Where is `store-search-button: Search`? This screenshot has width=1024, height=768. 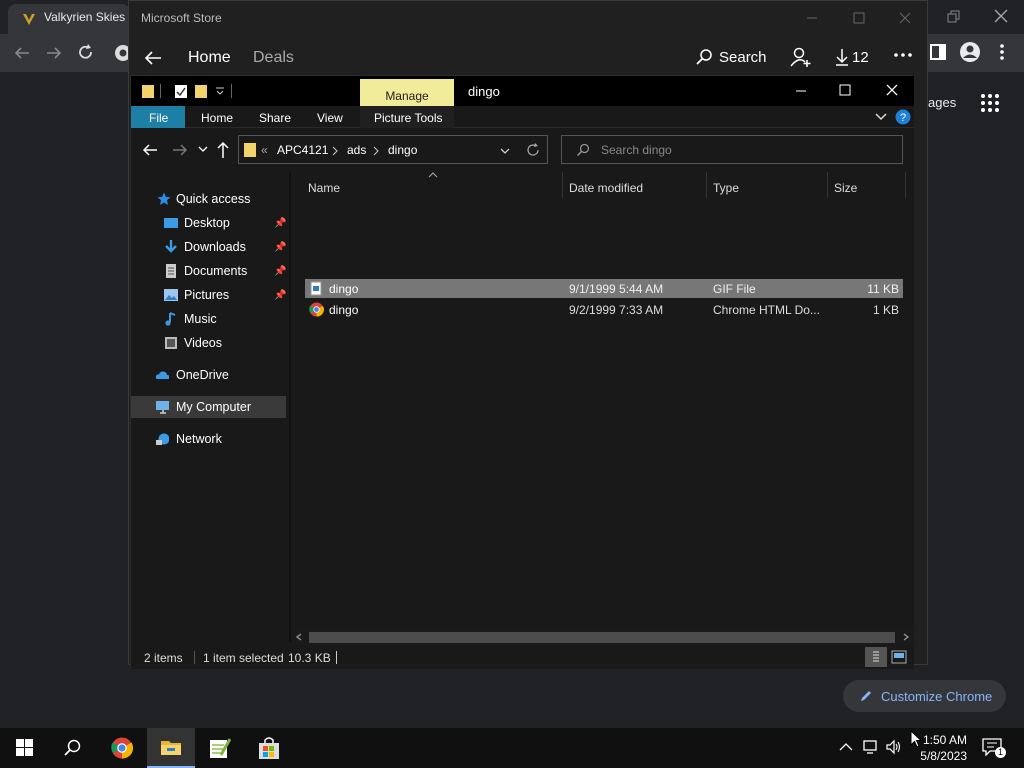 store-search-button: Search is located at coordinates (731, 57).